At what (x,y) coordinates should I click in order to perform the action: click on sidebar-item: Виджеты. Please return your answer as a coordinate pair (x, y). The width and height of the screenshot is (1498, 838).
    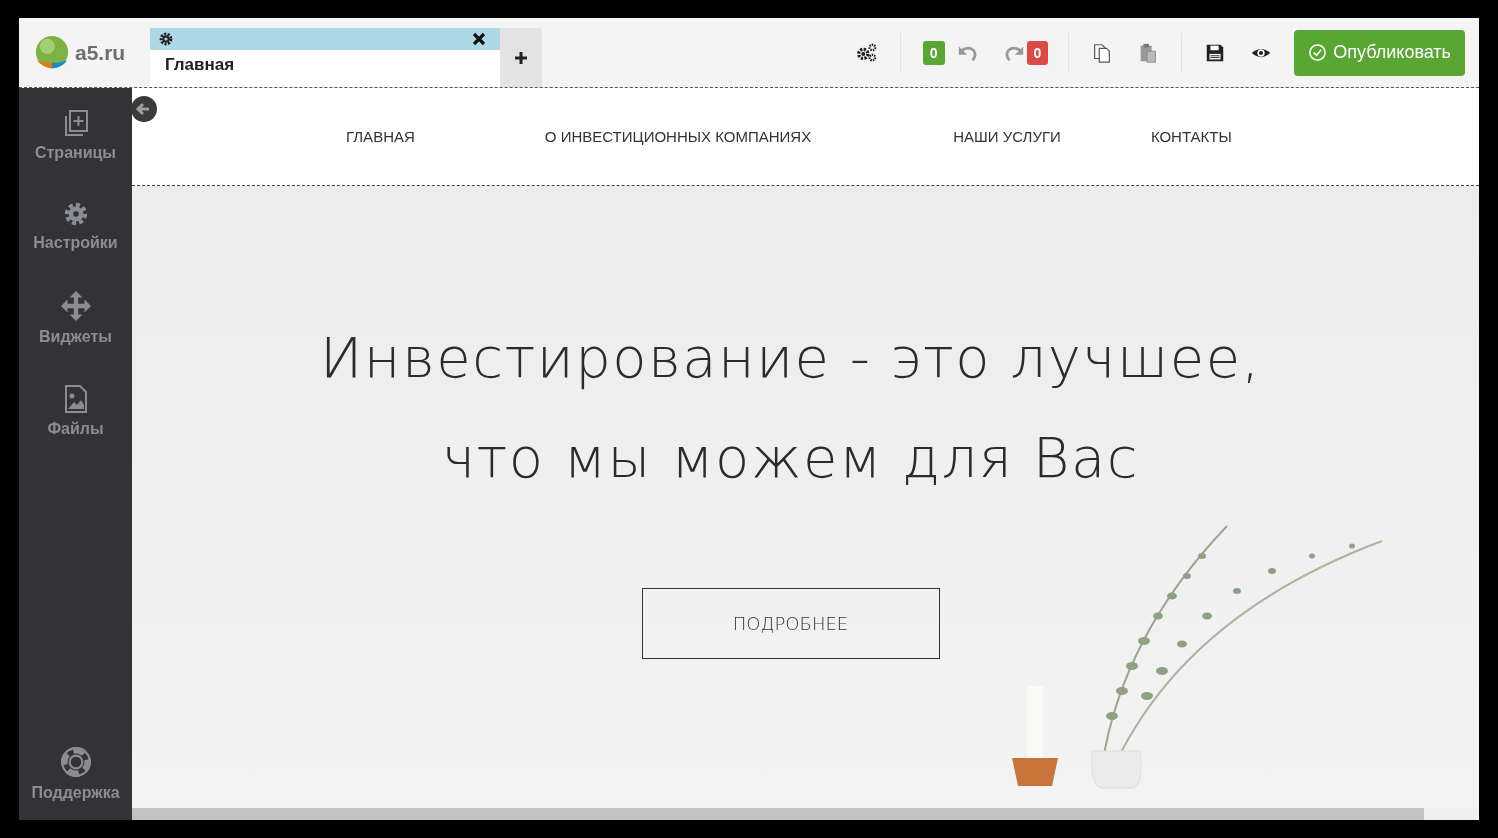
    Looking at the image, I should click on (75, 318).